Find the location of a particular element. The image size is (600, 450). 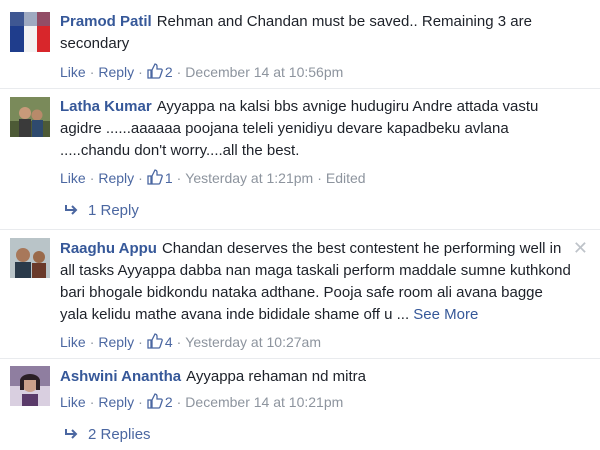

author-name: Pramod Patil is located at coordinates (106, 21).